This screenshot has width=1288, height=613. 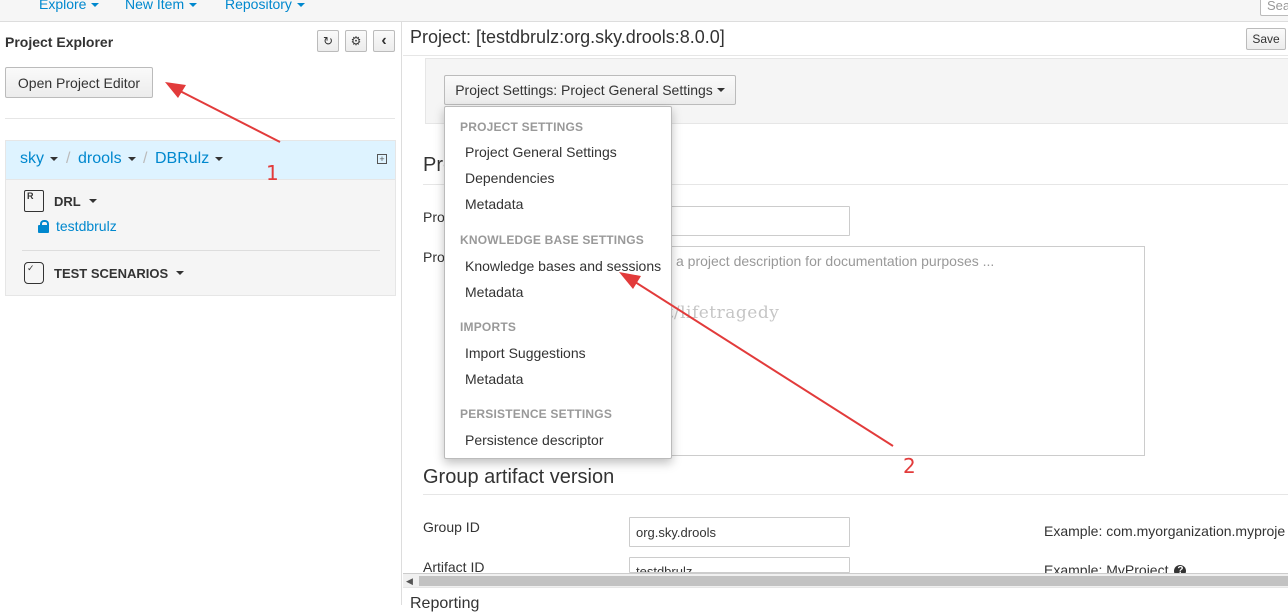 What do you see at coordinates (1180, 569) in the screenshot?
I see `help-icon: ?` at bounding box center [1180, 569].